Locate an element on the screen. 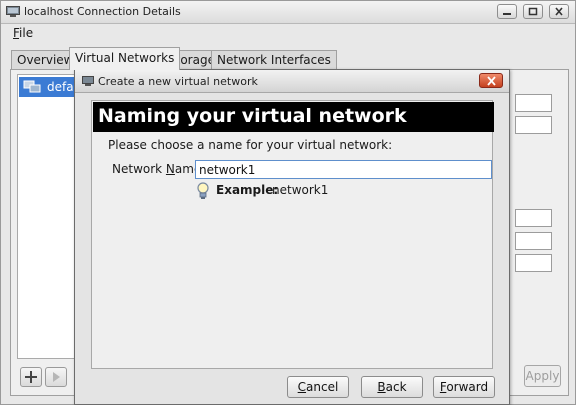 The width and height of the screenshot is (576, 405). play-icon is located at coordinates (56, 377).